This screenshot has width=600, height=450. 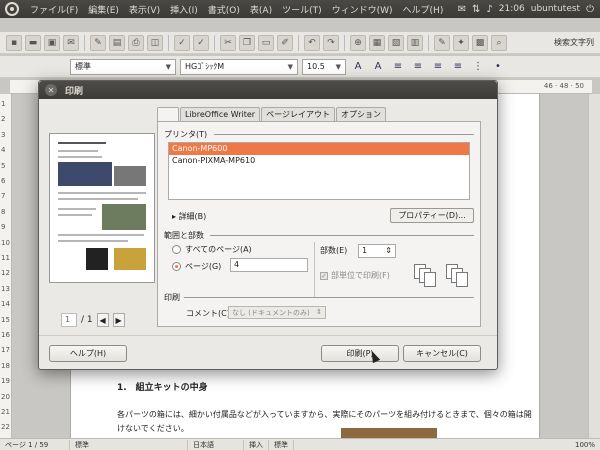 I want to click on ruler-number: 18, so click(x=5, y=365).